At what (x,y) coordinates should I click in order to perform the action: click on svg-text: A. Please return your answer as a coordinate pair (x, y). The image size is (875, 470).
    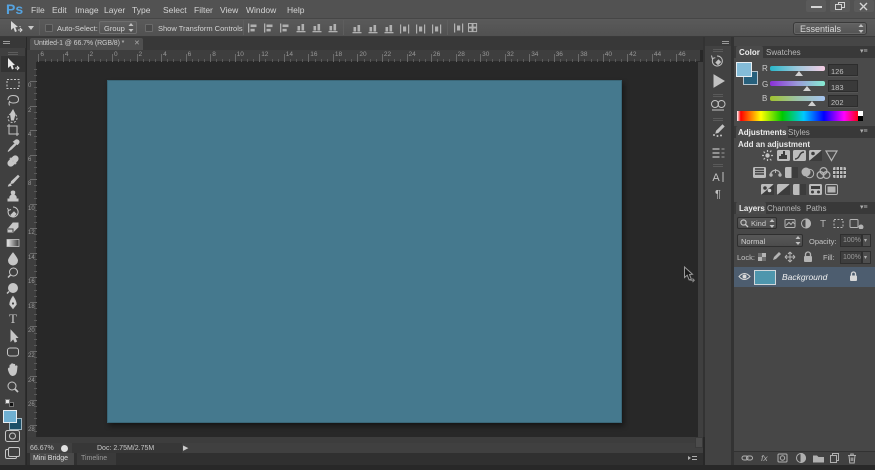
    Looking at the image, I should click on (716, 178).